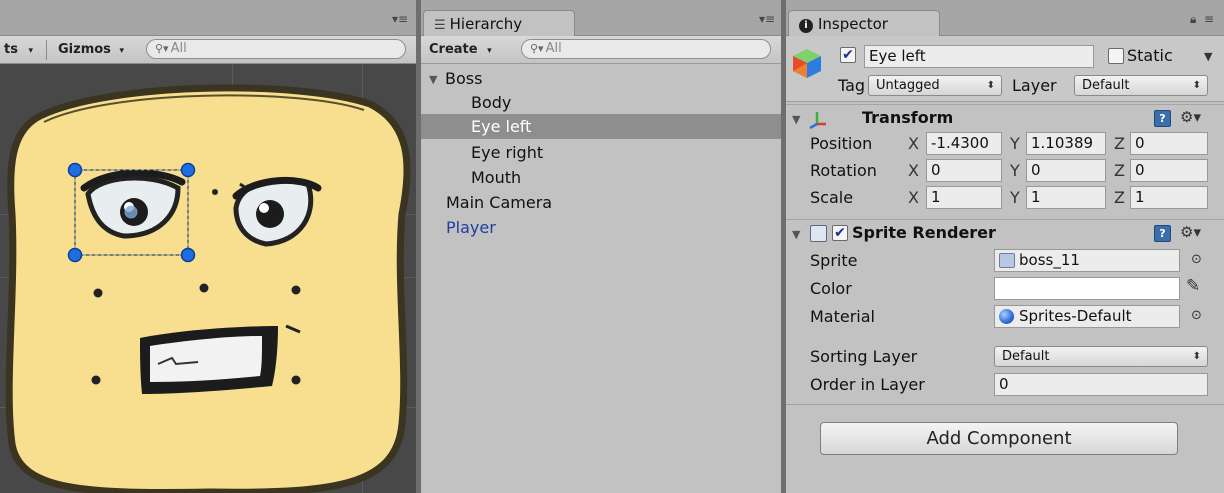  What do you see at coordinates (491, 102) in the screenshot?
I see `hierarchy-item-label: Body` at bounding box center [491, 102].